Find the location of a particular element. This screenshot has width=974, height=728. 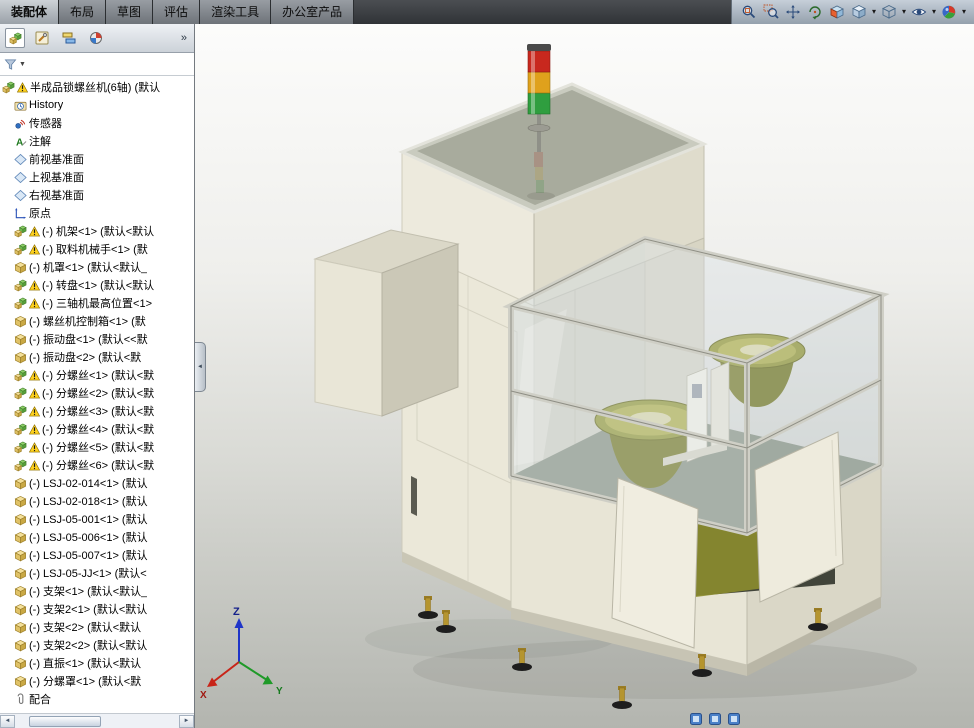

tree-item: (-) 机架<1> (默认<默认 is located at coordinates (97, 231).